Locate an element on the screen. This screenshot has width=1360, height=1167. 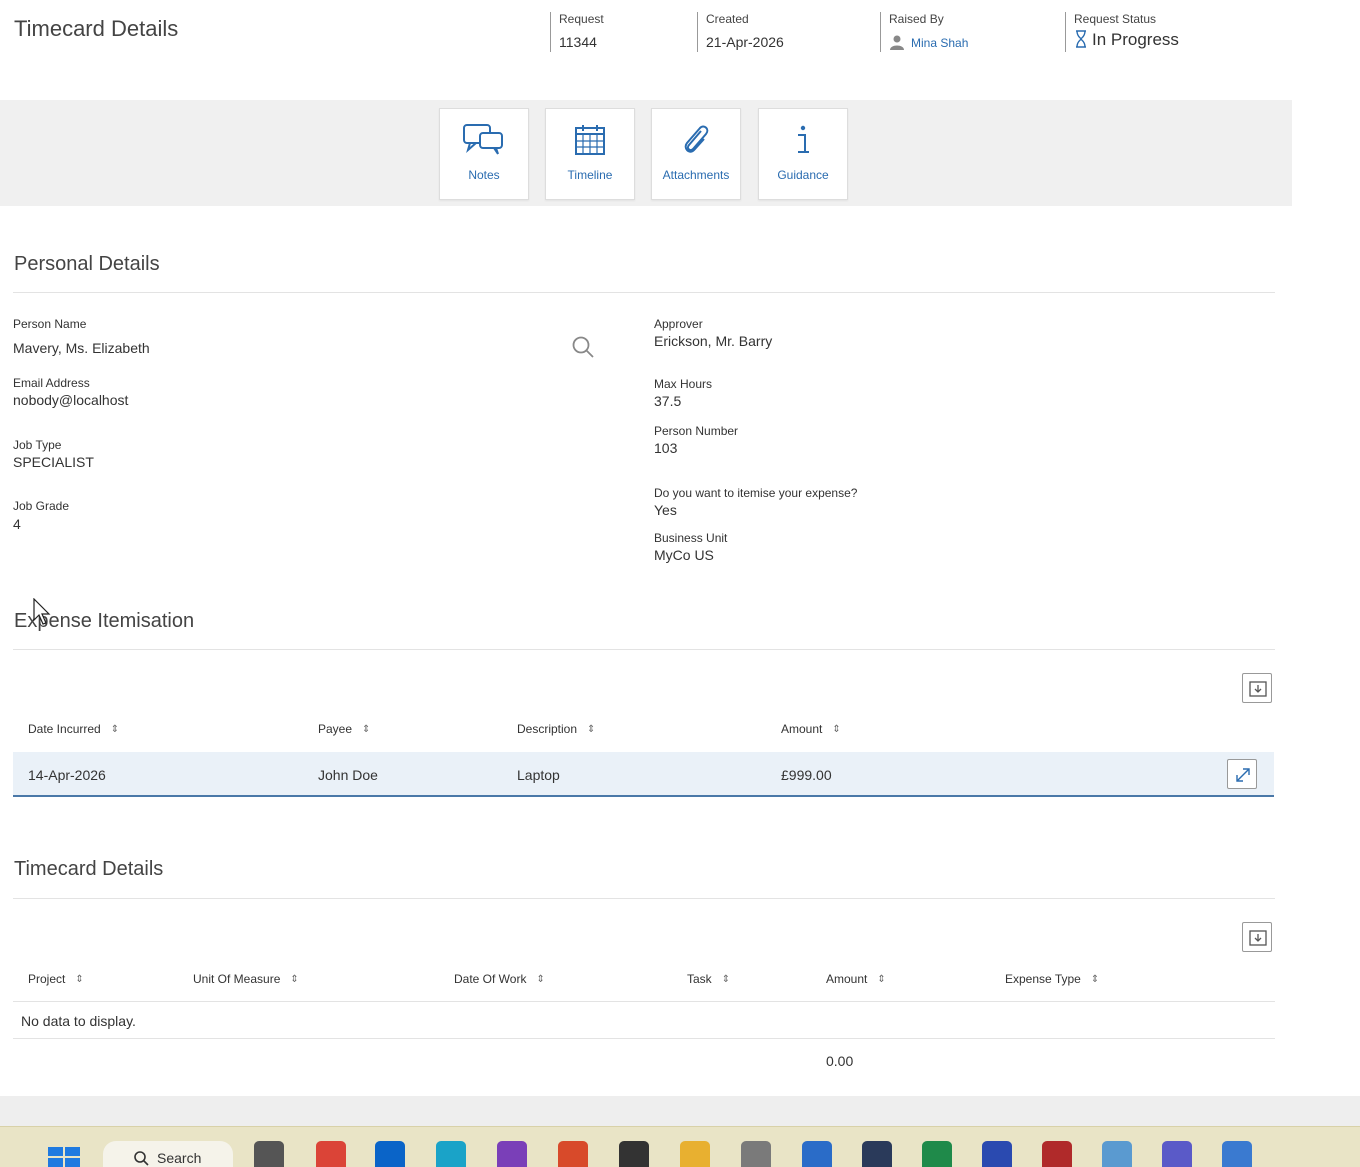
col-date-incurred: Date Incurred ⇕ is located at coordinates (73, 729).